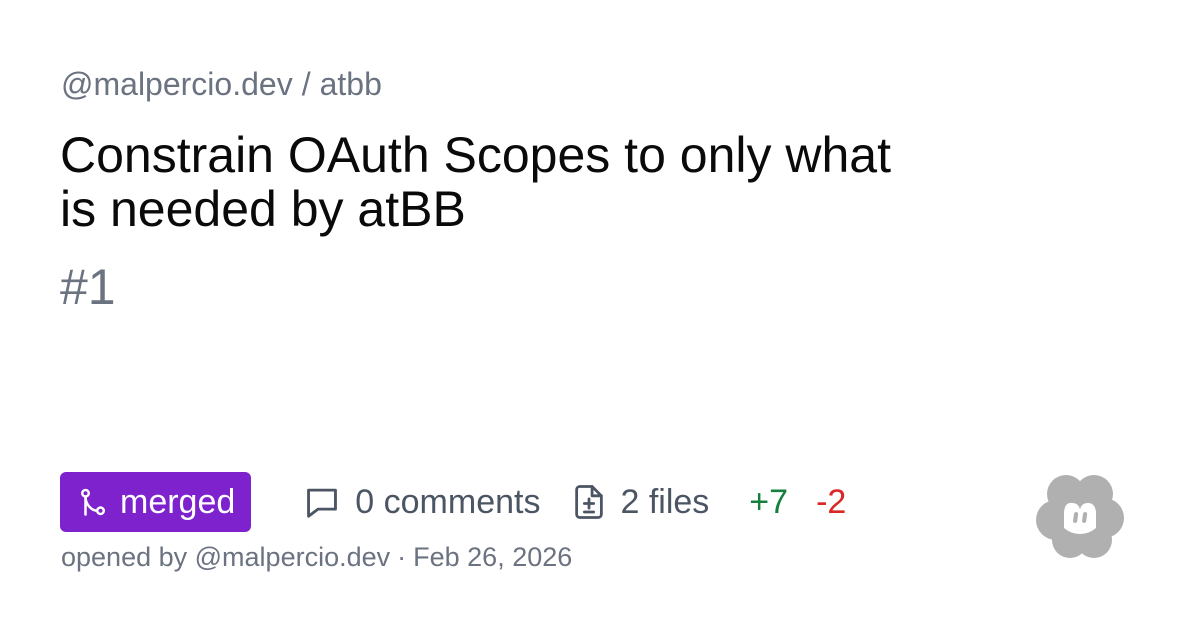 Image resolution: width=1200 pixels, height=630 pixels. Describe the element at coordinates (589, 502) in the screenshot. I see `file-diff-icon` at that location.